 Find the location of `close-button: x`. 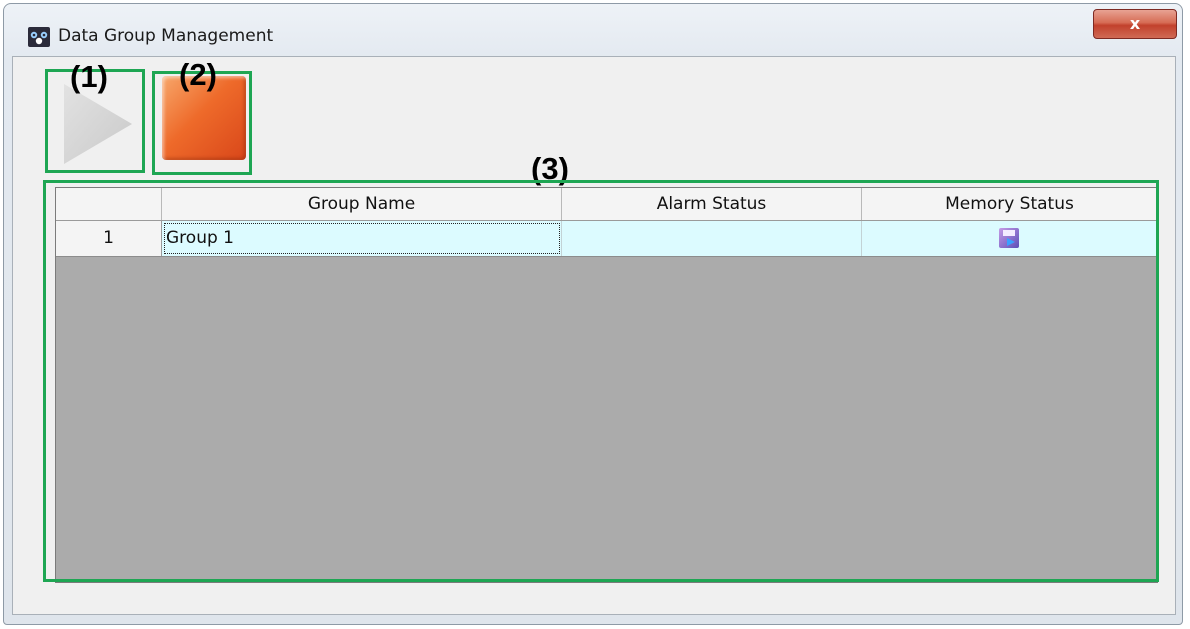

close-button: x is located at coordinates (1135, 24).